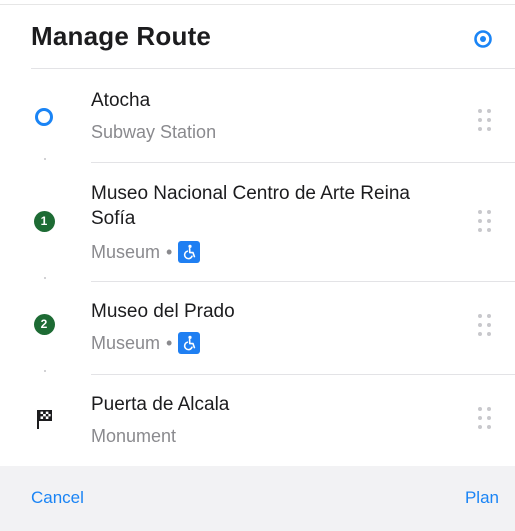 The height and width of the screenshot is (531, 515). Describe the element at coordinates (121, 100) in the screenshot. I see `stop-name: Atocha` at that location.